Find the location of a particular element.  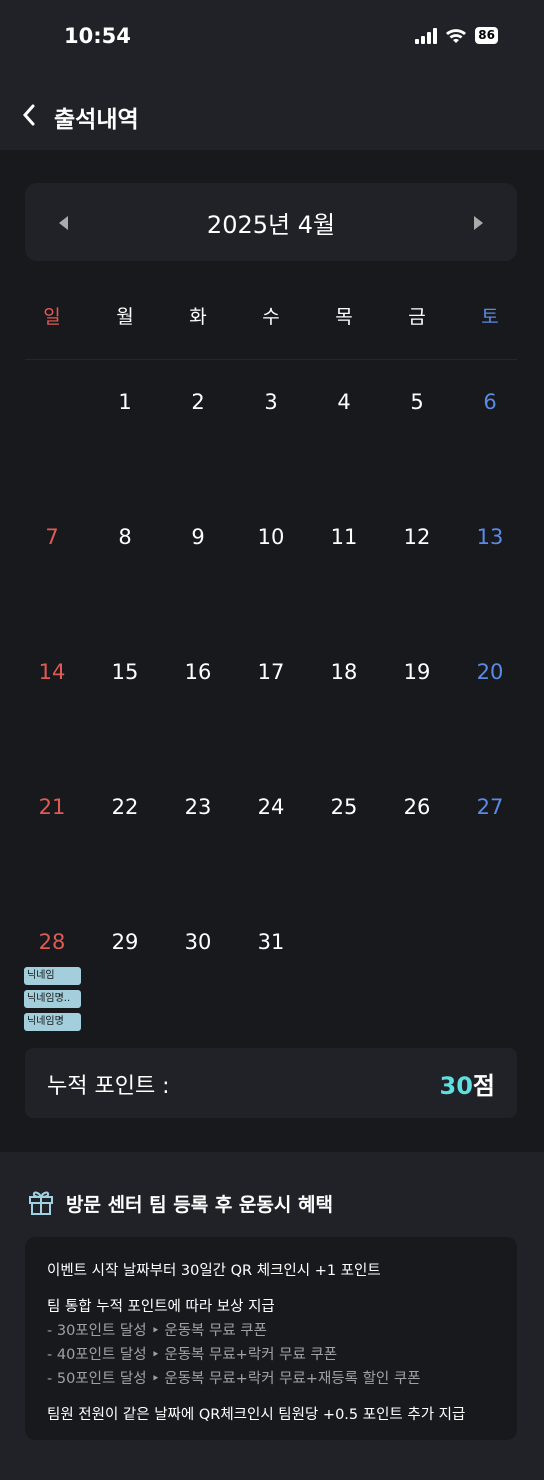

calendar-day: 6 is located at coordinates (490, 402).